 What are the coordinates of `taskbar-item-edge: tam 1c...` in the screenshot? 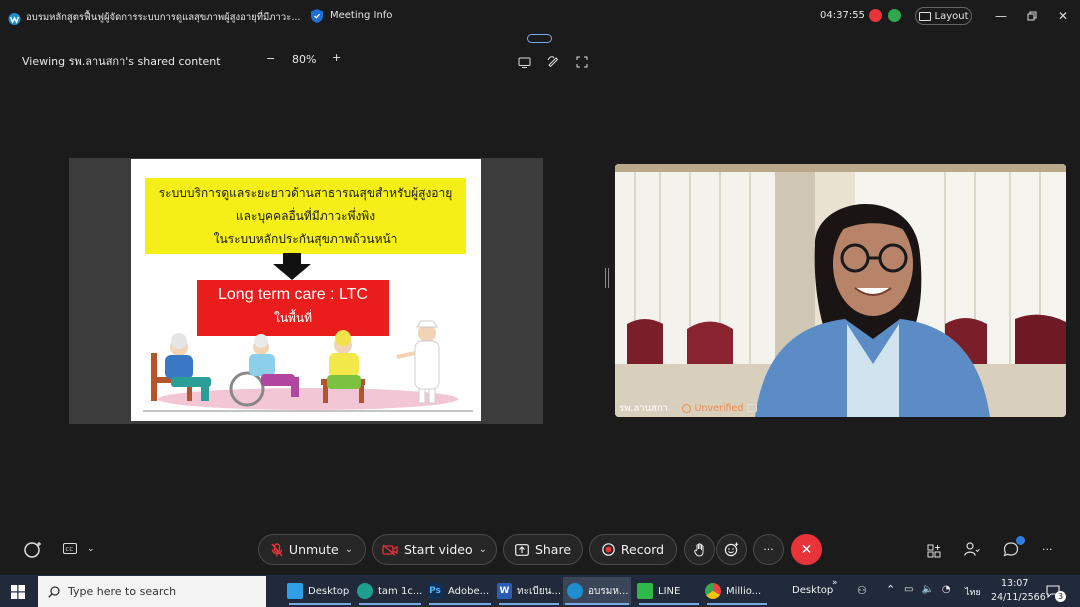 It's located at (390, 591).